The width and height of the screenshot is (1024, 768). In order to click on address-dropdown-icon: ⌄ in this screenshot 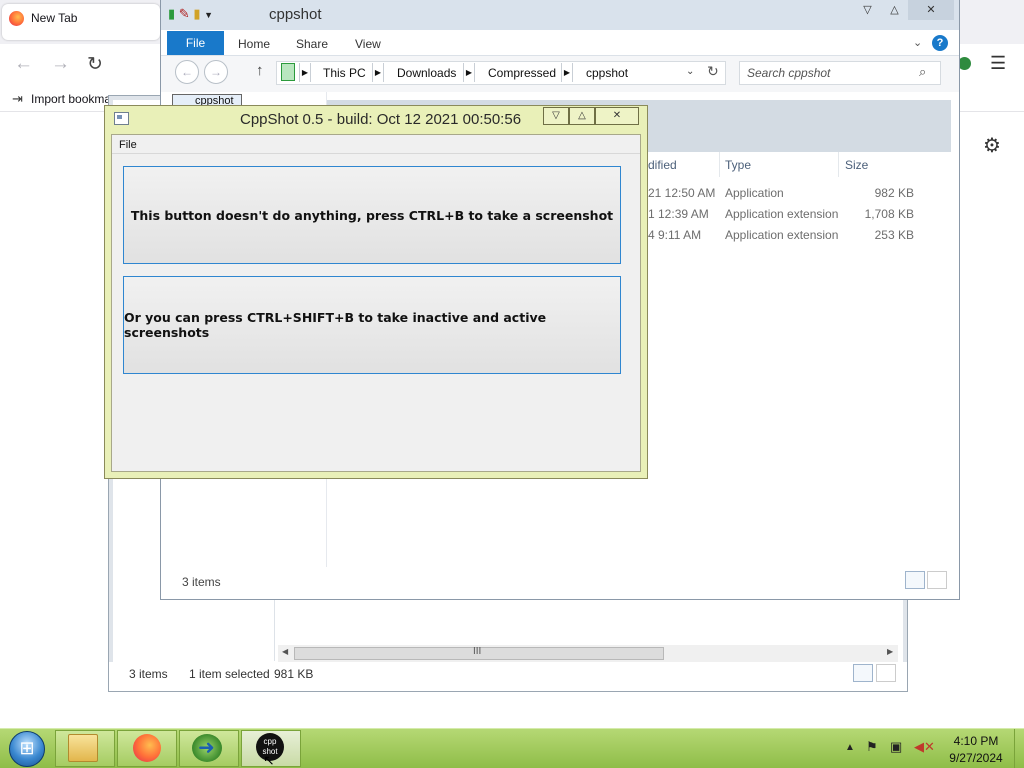, I will do `click(690, 71)`.